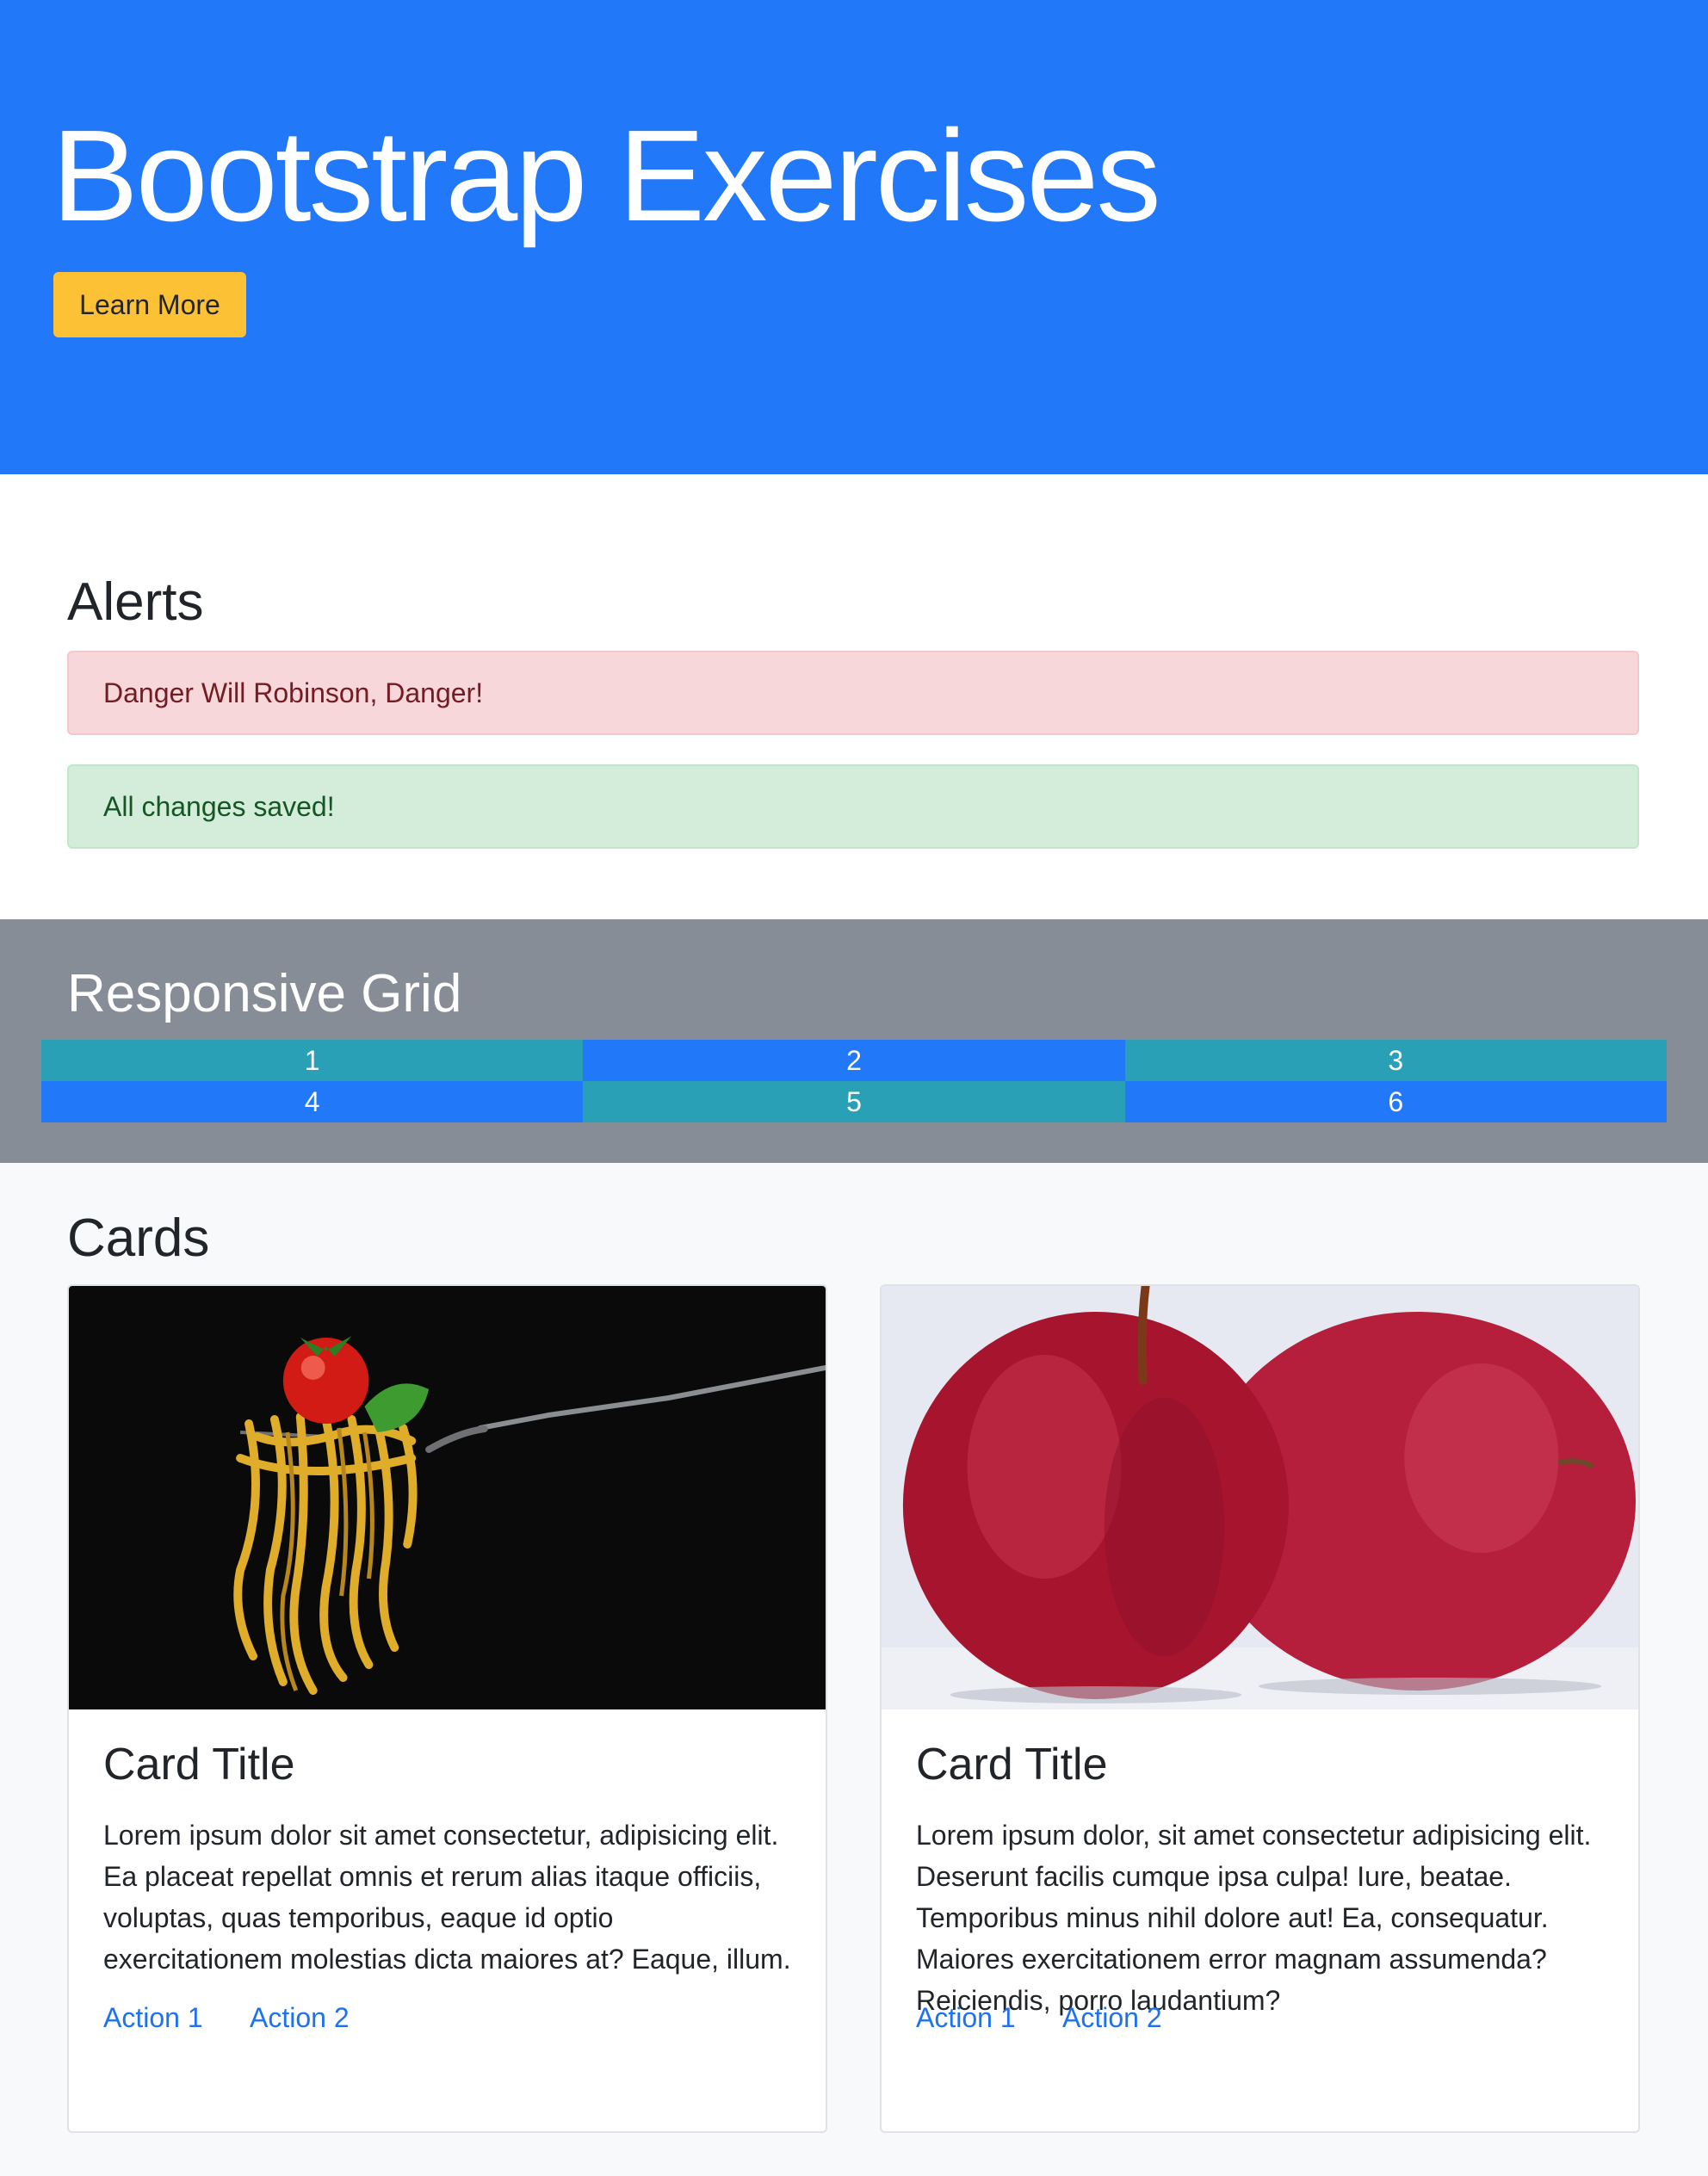  Describe the element at coordinates (138, 1238) in the screenshot. I see `cards-heading: Cards` at that location.